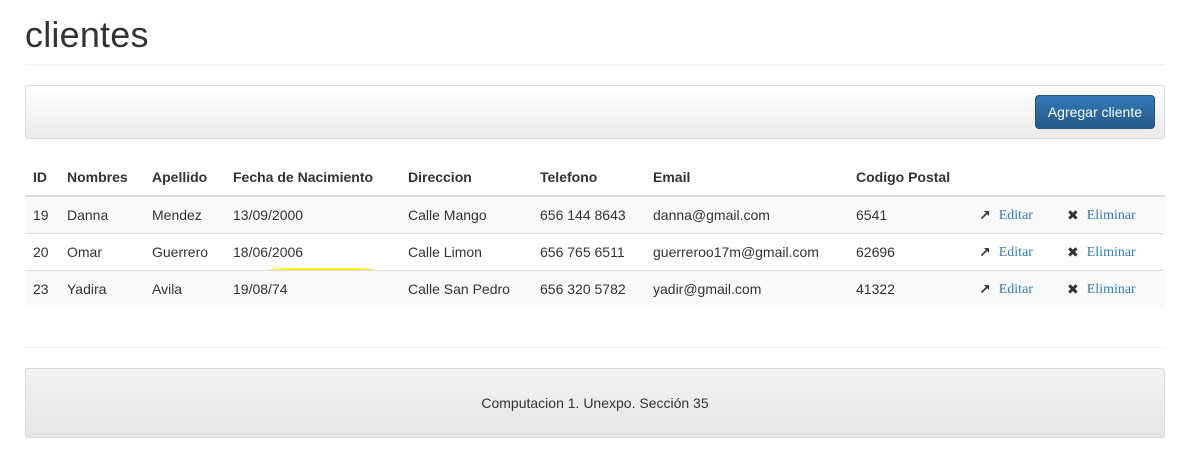 The width and height of the screenshot is (1188, 449). Describe the element at coordinates (184, 177) in the screenshot. I see `column-header-apellido: Apellido` at that location.